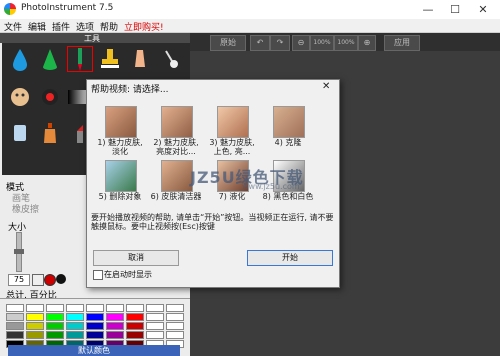 The image size is (500, 356). I want to click on default-colors-button: 默认颜色, so click(94, 350).